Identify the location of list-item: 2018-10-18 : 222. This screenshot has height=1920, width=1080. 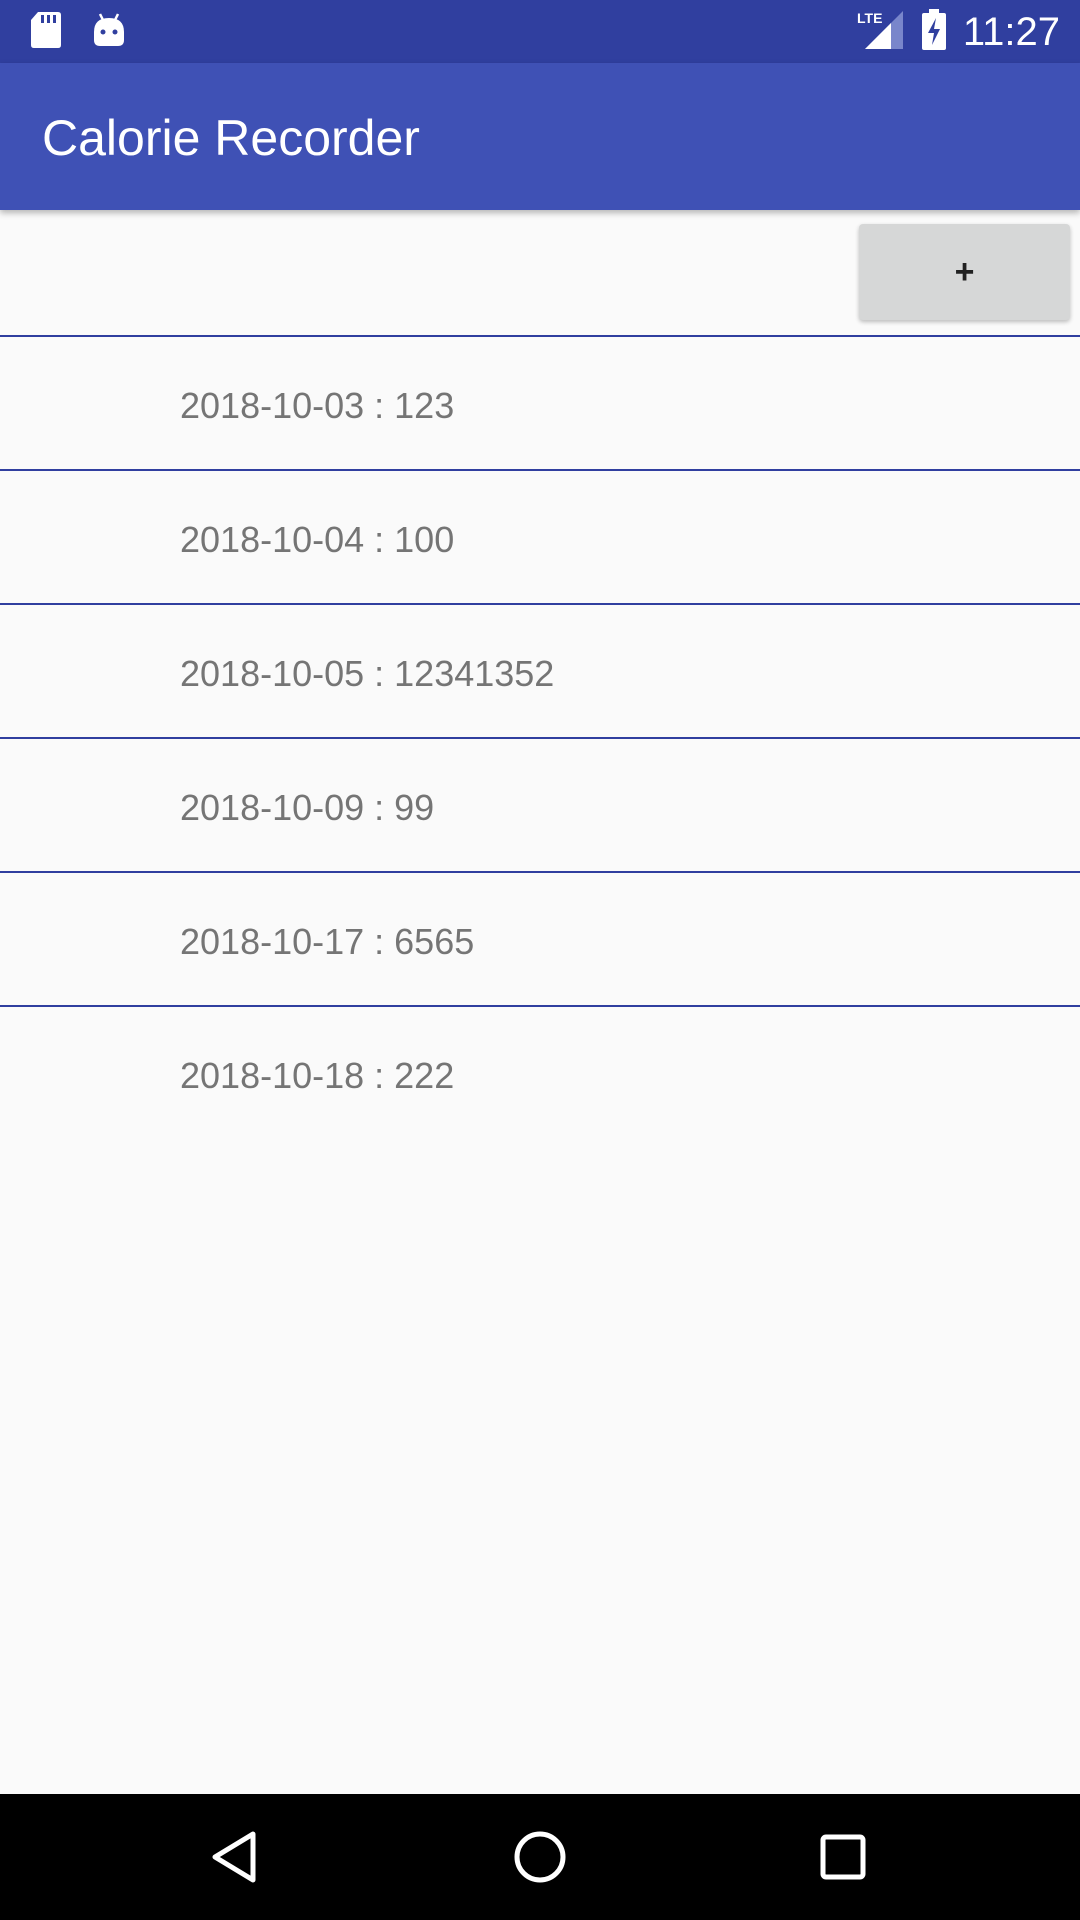
(540, 1072).